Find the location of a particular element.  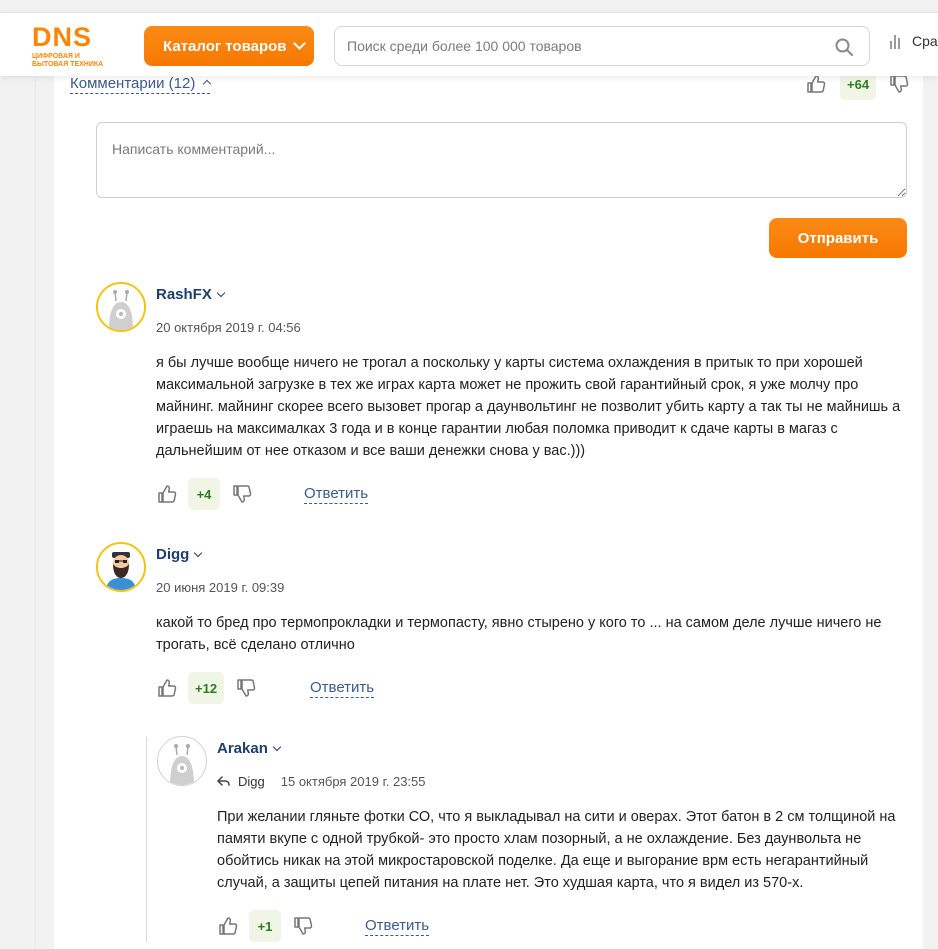

thread-line is located at coordinates (146, 839).